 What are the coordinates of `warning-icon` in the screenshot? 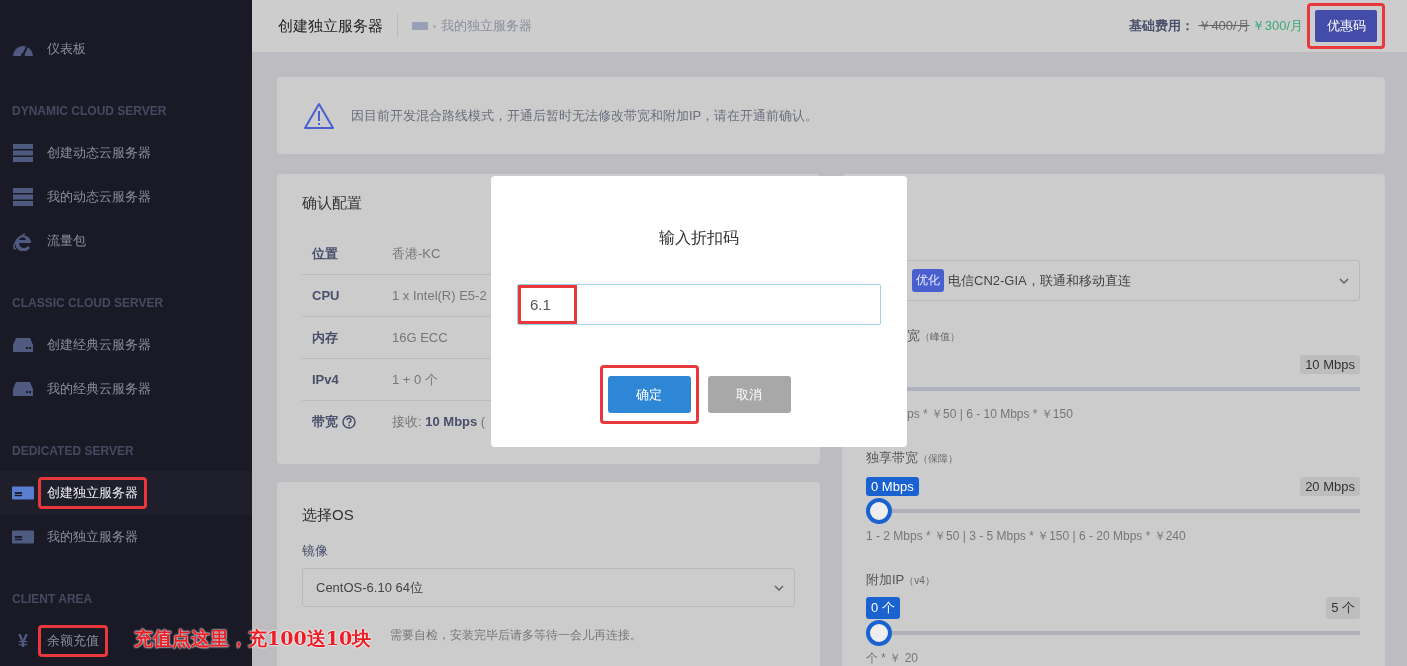 It's located at (319, 115).